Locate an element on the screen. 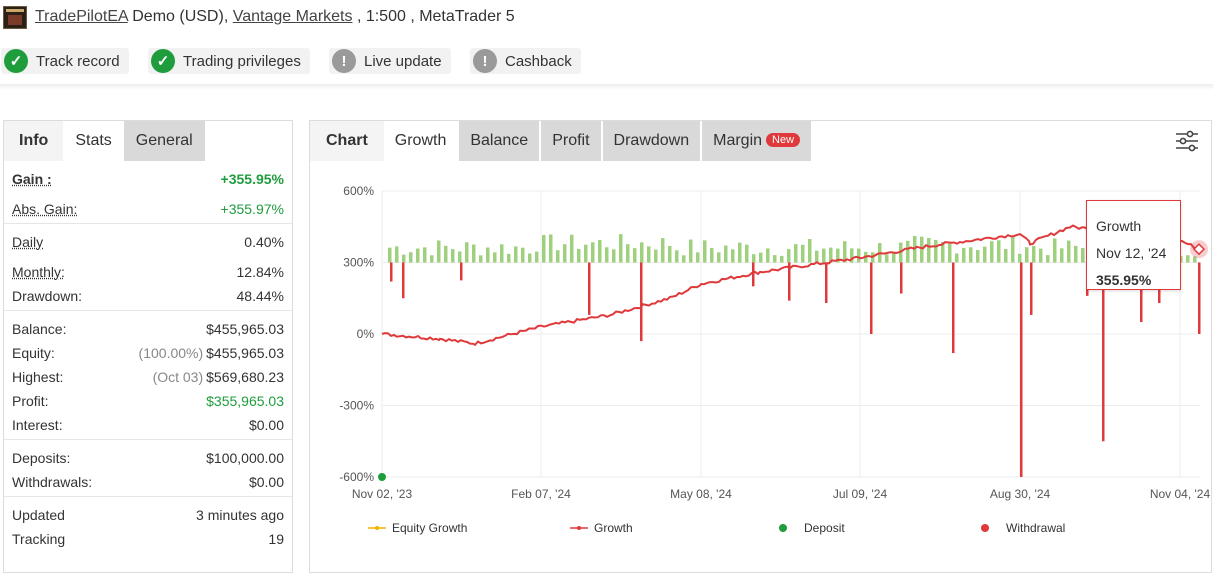 Image resolution: width=1213 pixels, height=579 pixels. stat-row-tracking: Tracking 19 is located at coordinates (148, 539).